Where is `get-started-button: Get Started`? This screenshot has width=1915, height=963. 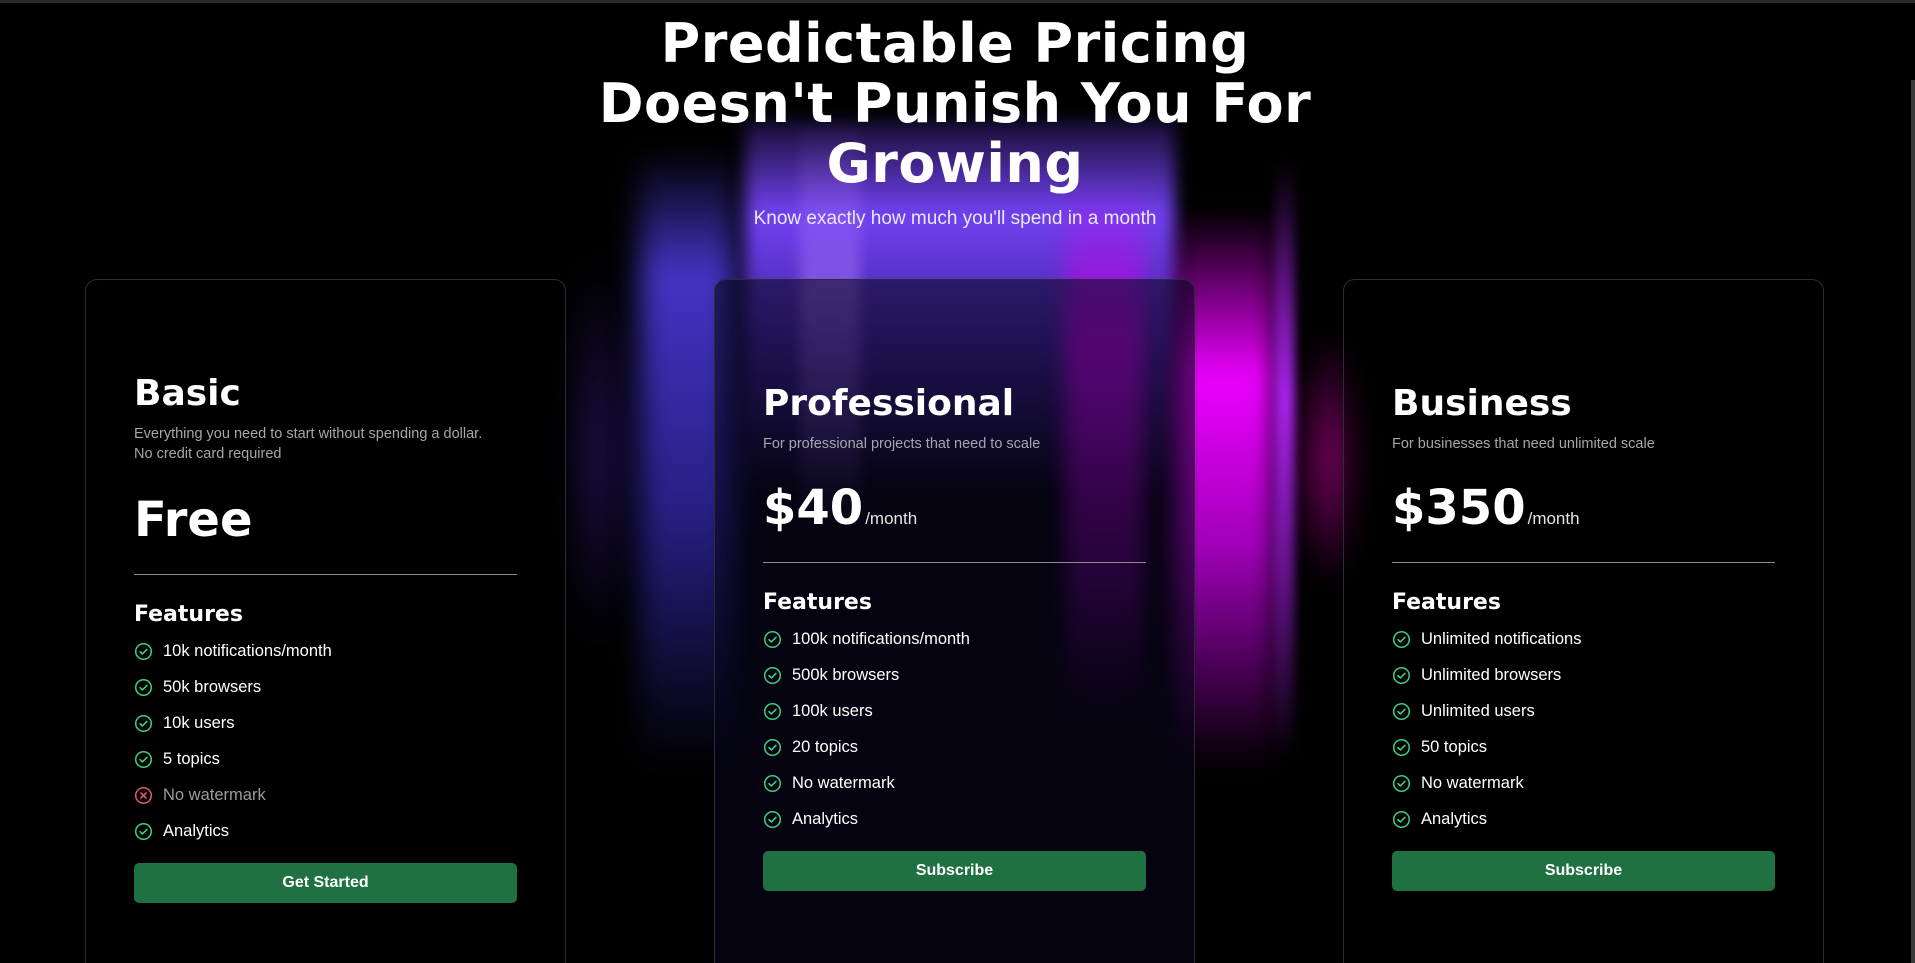 get-started-button: Get Started is located at coordinates (325, 883).